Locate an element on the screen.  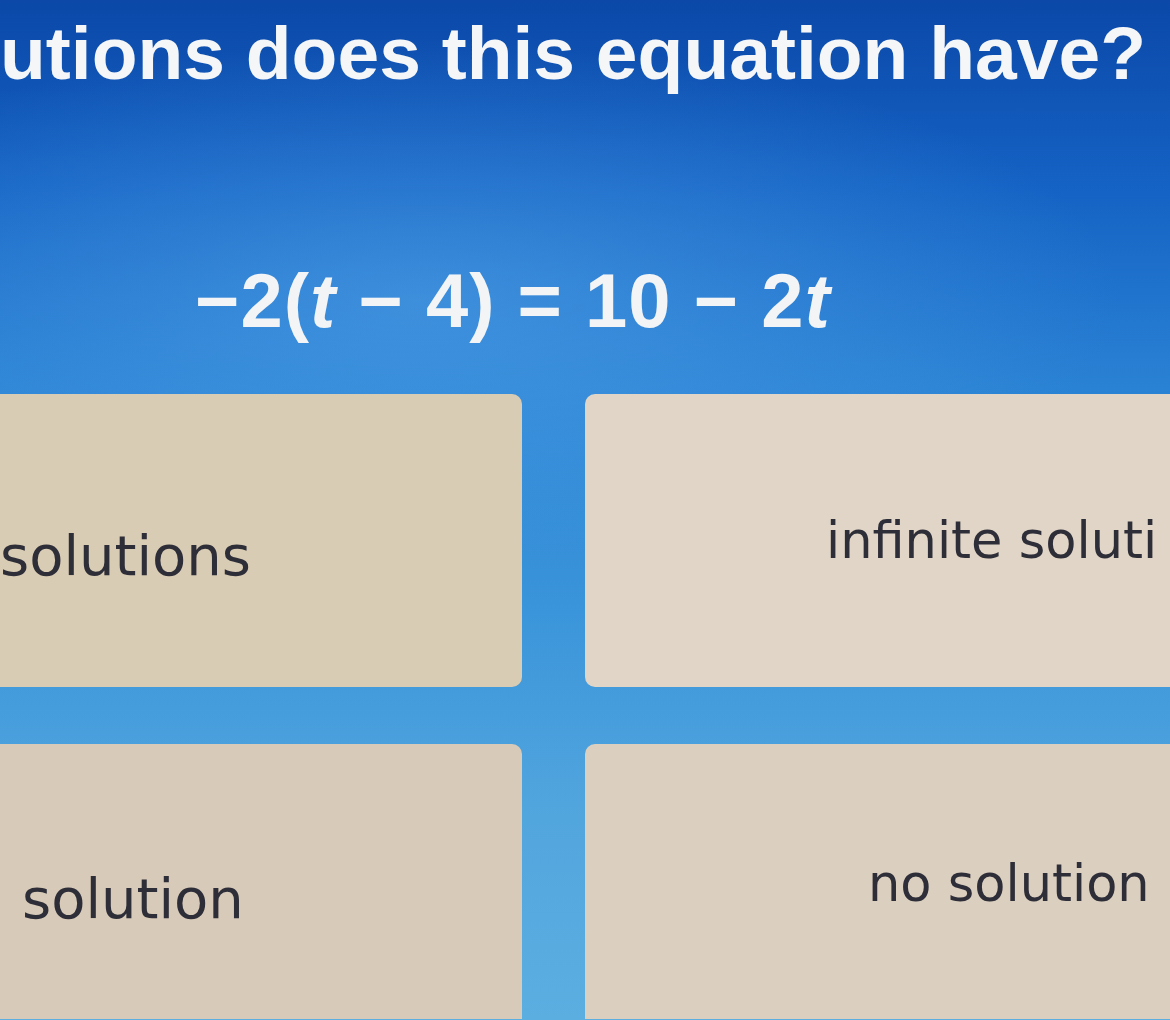
answer-option: solutions is located at coordinates (261, 540).